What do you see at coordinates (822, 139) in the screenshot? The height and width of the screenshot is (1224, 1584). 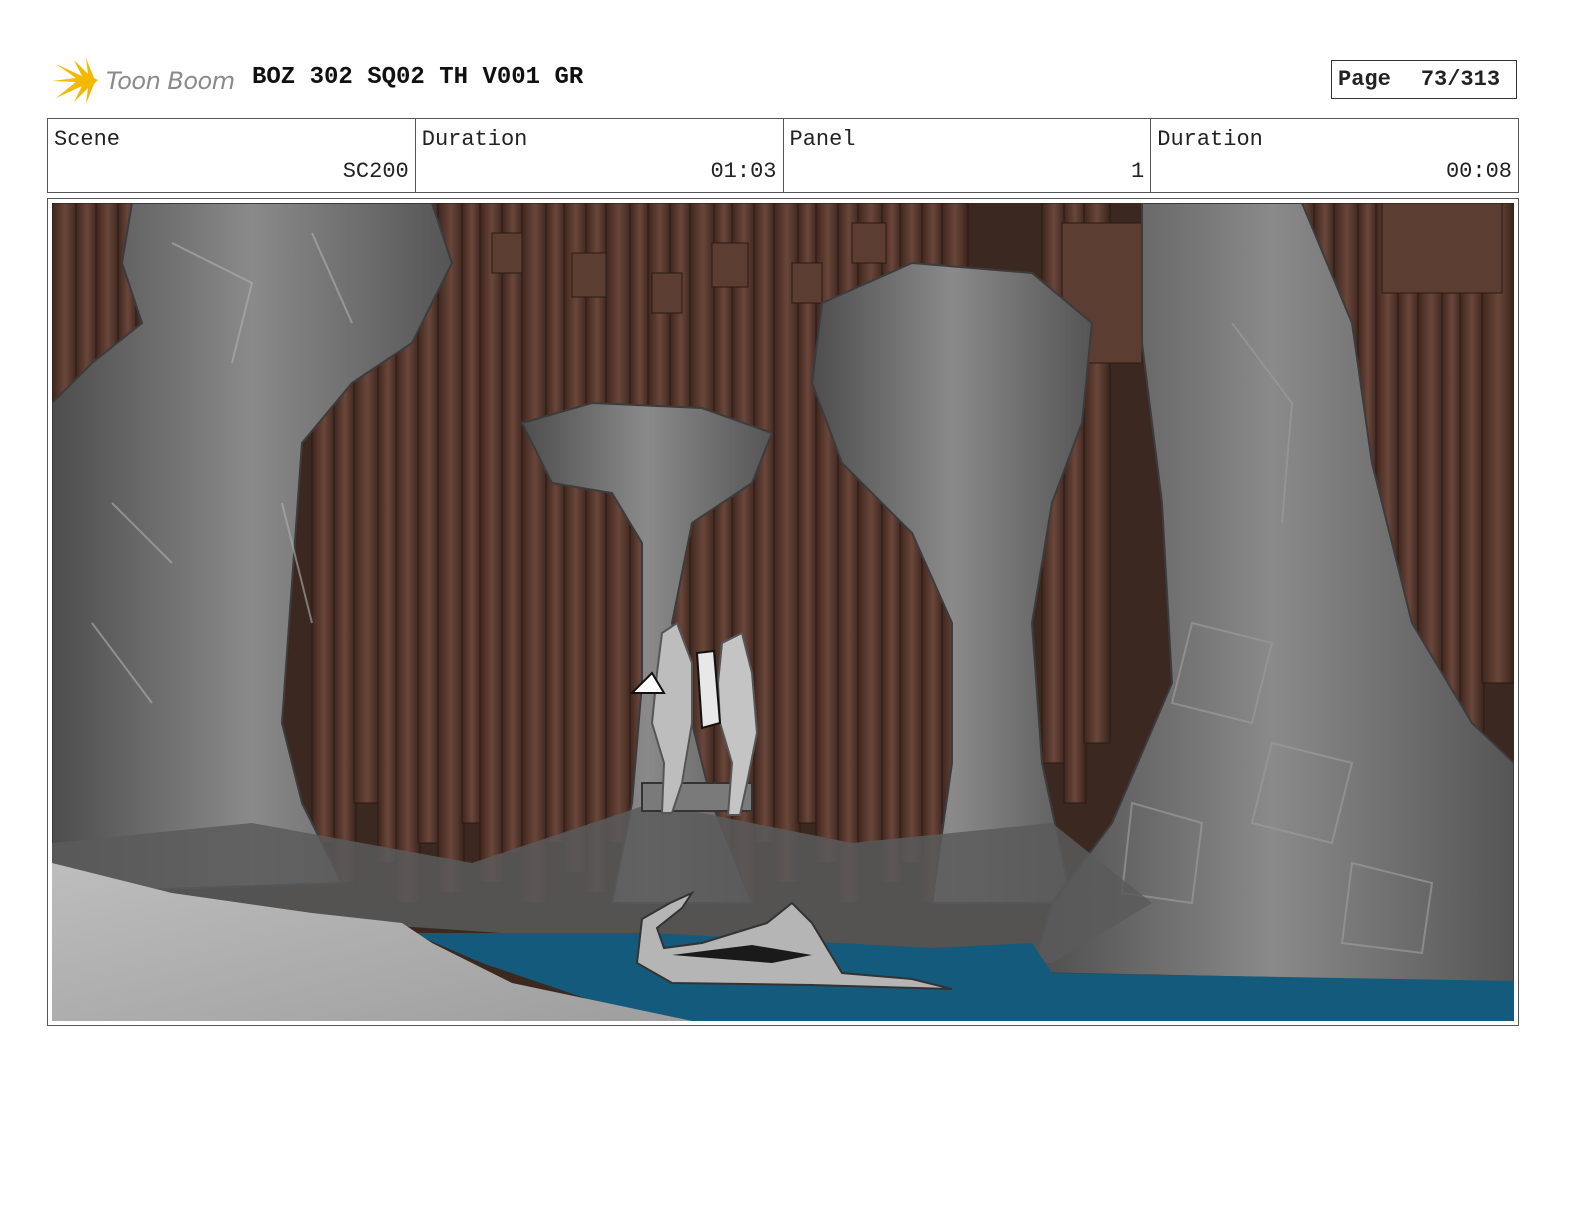 I see `panel-label: Panel` at bounding box center [822, 139].